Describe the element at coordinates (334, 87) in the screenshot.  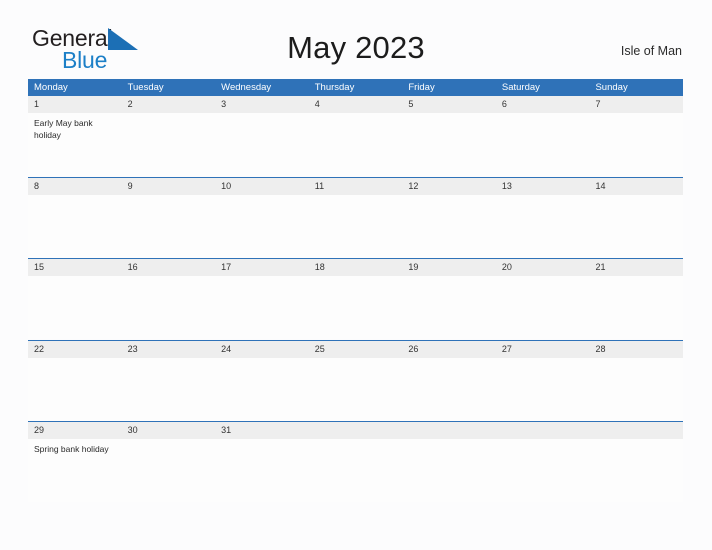
I see `weekday-header-thursday: Thursday` at that location.